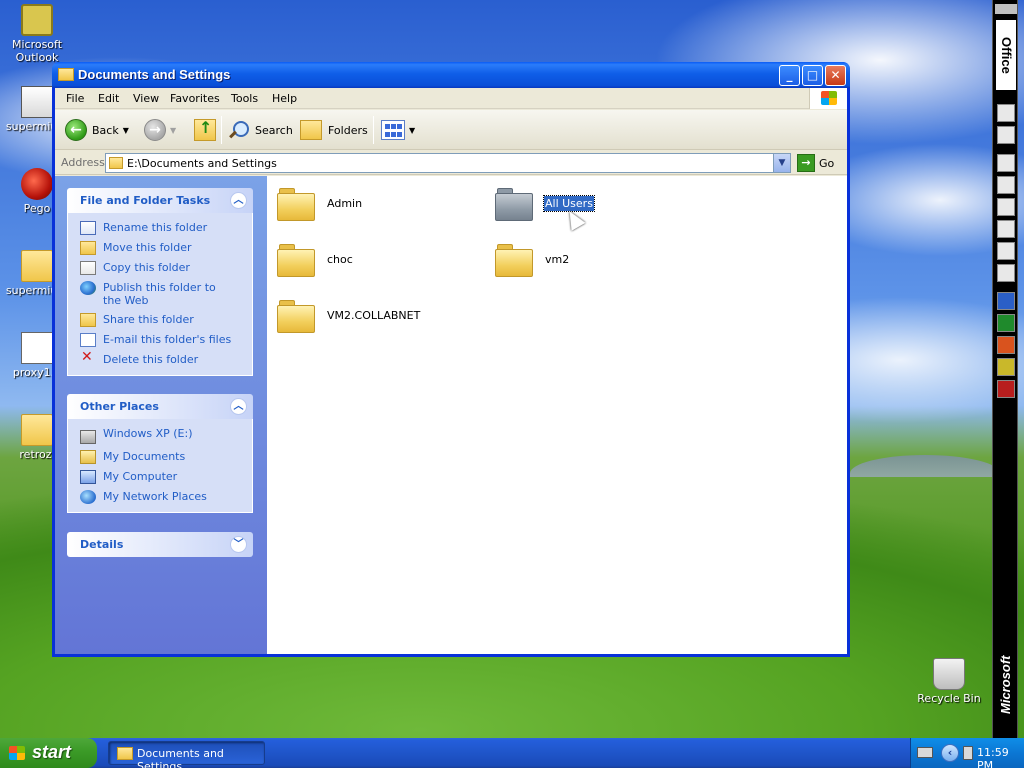 The image size is (1024, 768). What do you see at coordinates (1006, 229) in the screenshot?
I see `office-contact-icon` at bounding box center [1006, 229].